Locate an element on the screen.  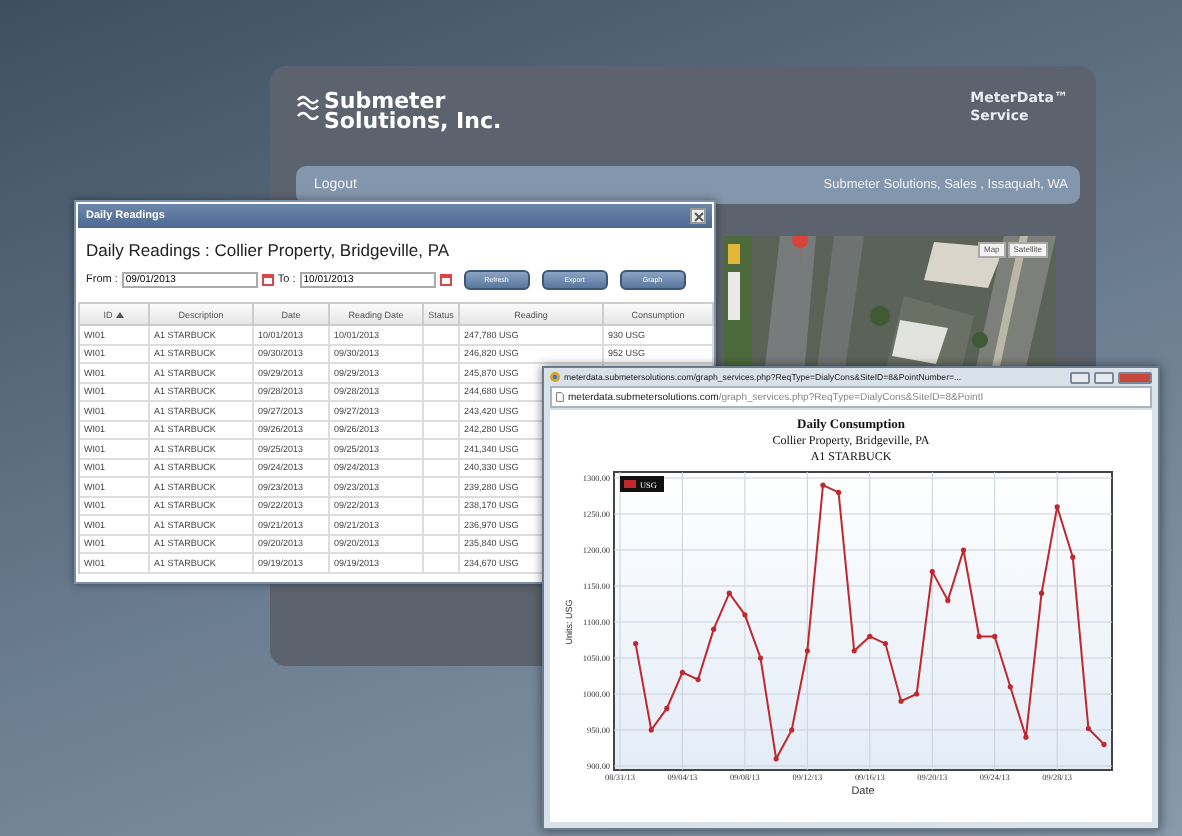
minimize-button is located at coordinates (1080, 377).